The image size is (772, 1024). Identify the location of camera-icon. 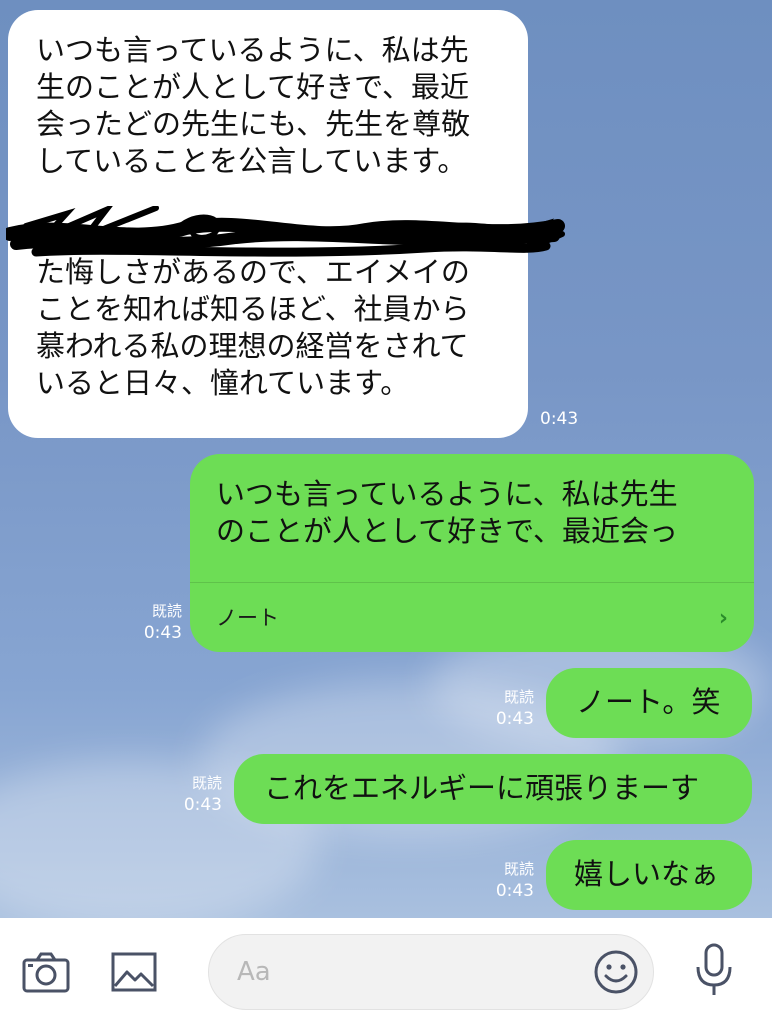
(46, 972).